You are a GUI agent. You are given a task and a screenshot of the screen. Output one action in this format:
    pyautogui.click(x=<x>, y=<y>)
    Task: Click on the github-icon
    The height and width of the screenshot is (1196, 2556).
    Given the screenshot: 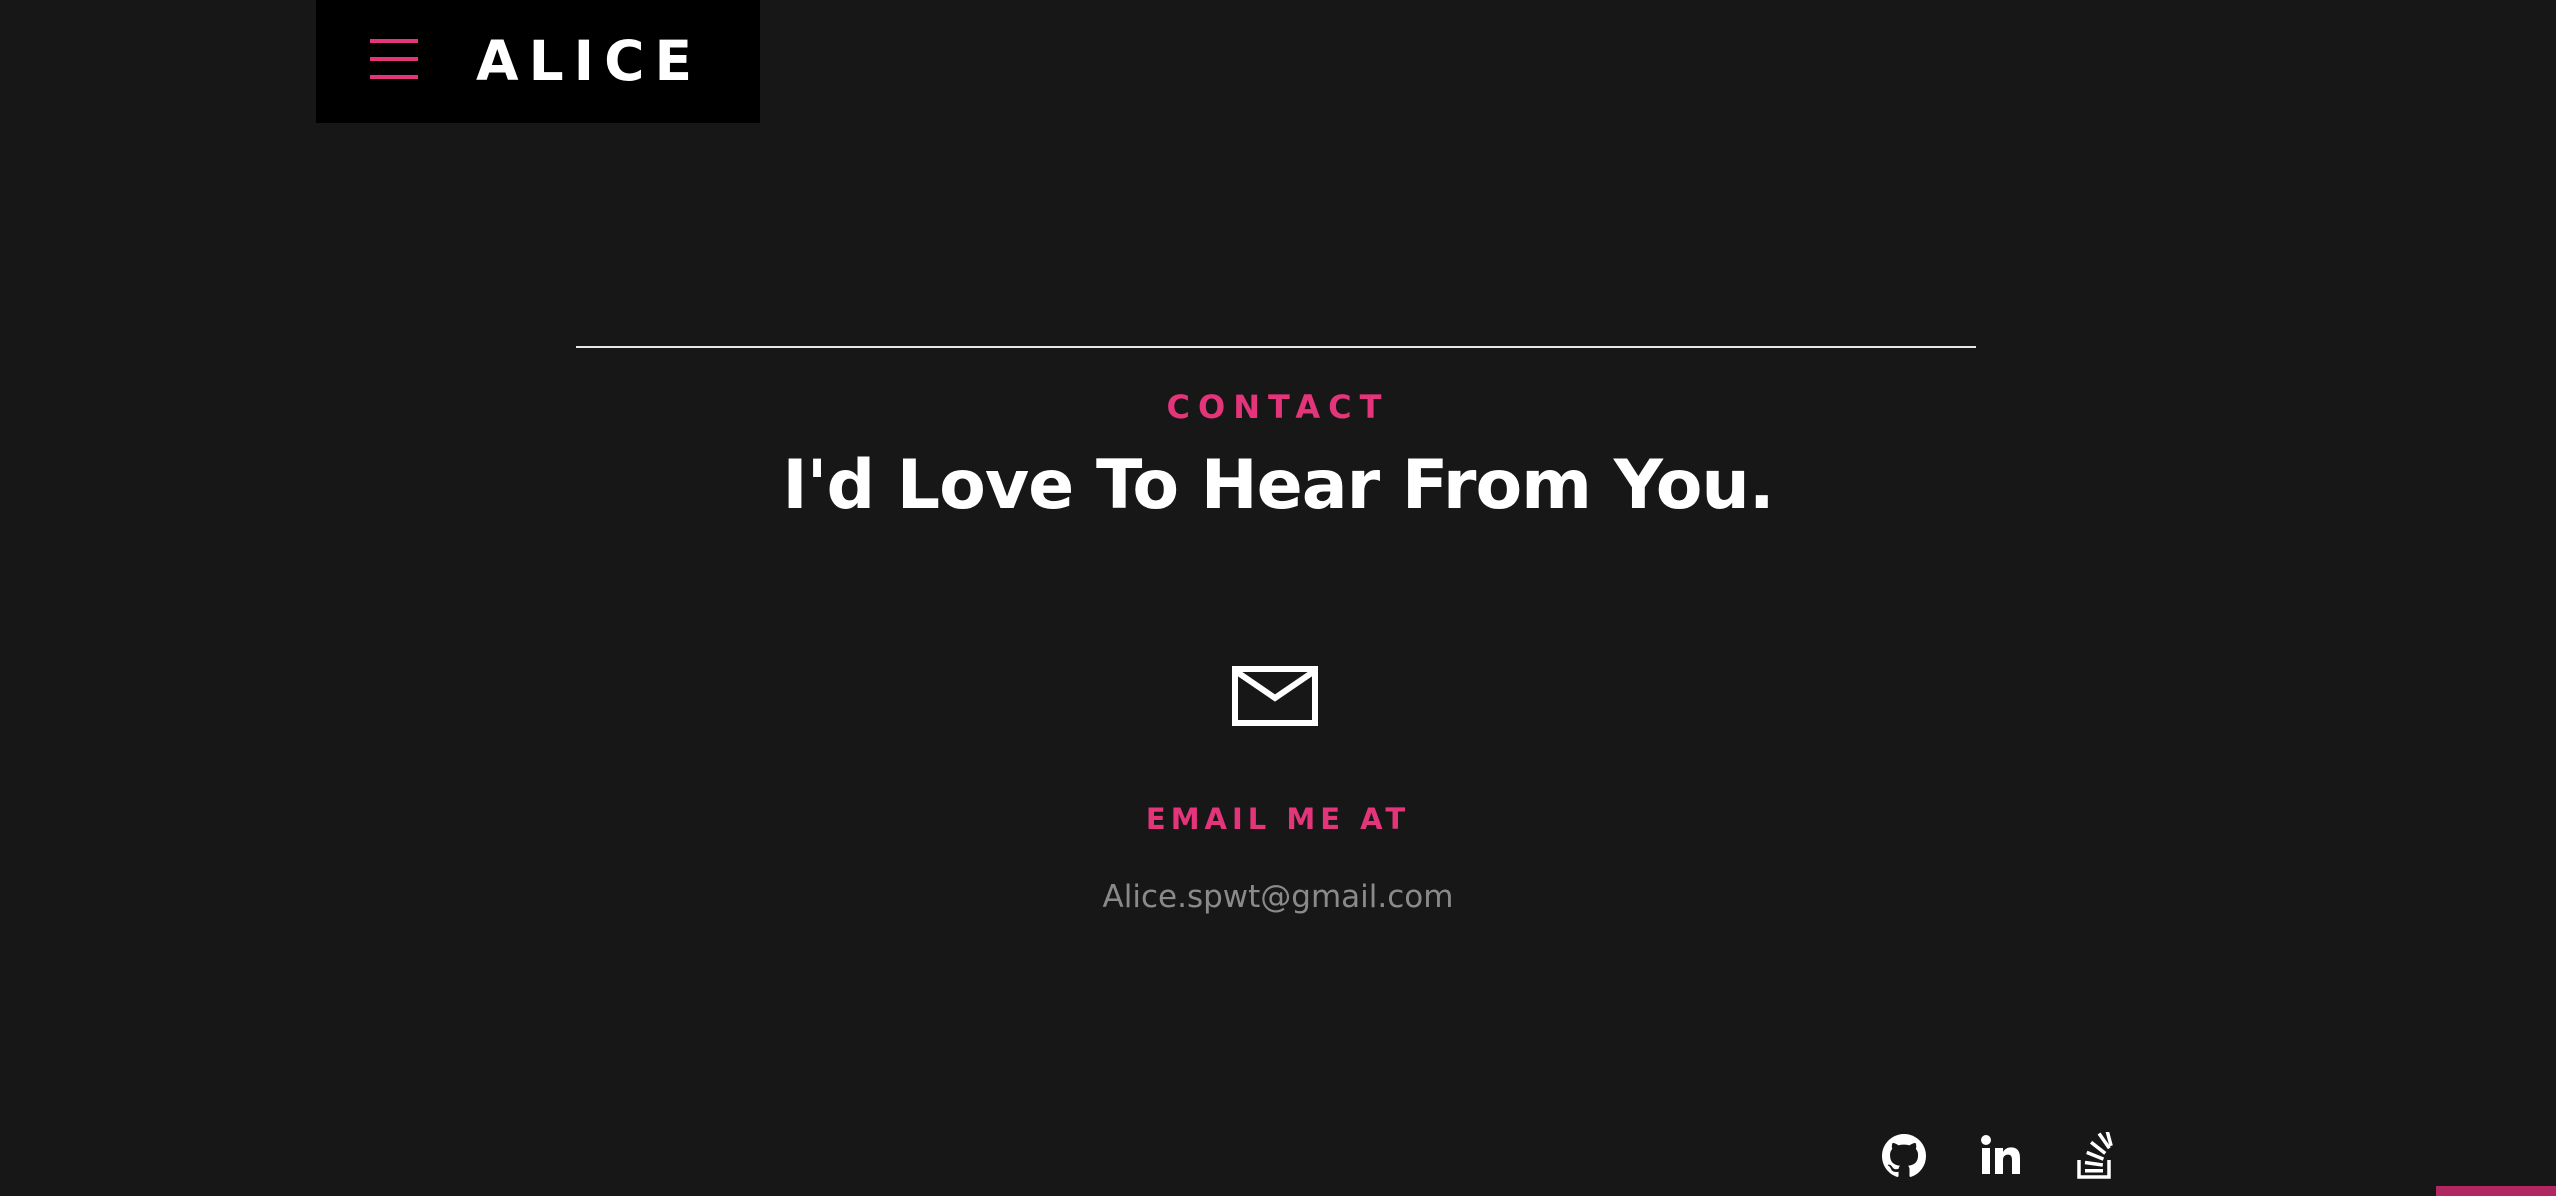 What is the action you would take?
    pyautogui.click(x=1904, y=1156)
    